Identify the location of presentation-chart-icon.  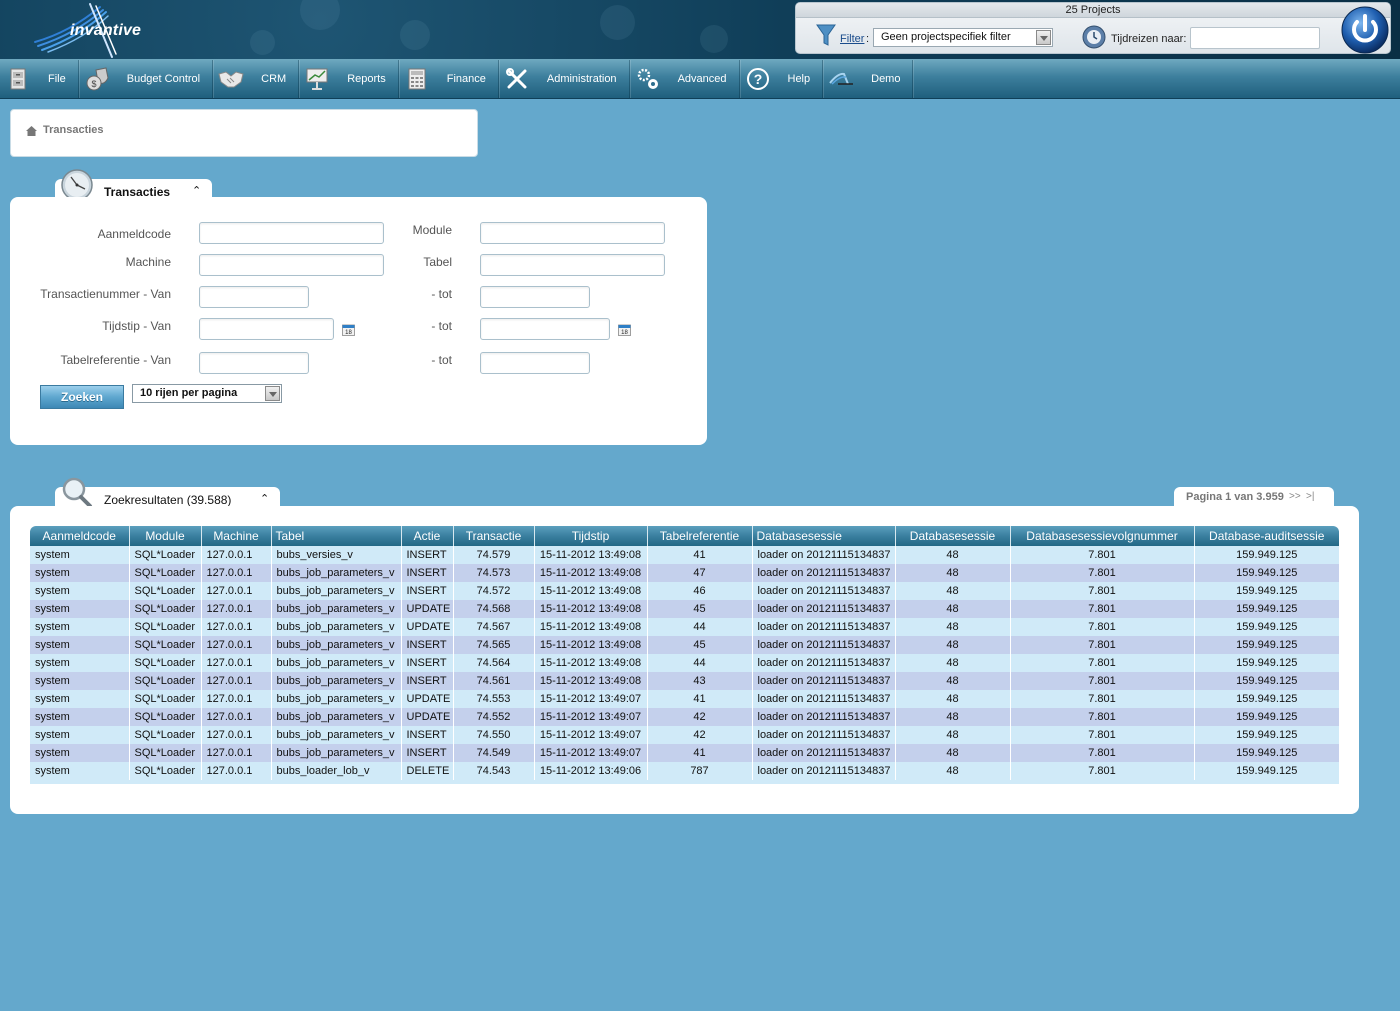
(317, 79).